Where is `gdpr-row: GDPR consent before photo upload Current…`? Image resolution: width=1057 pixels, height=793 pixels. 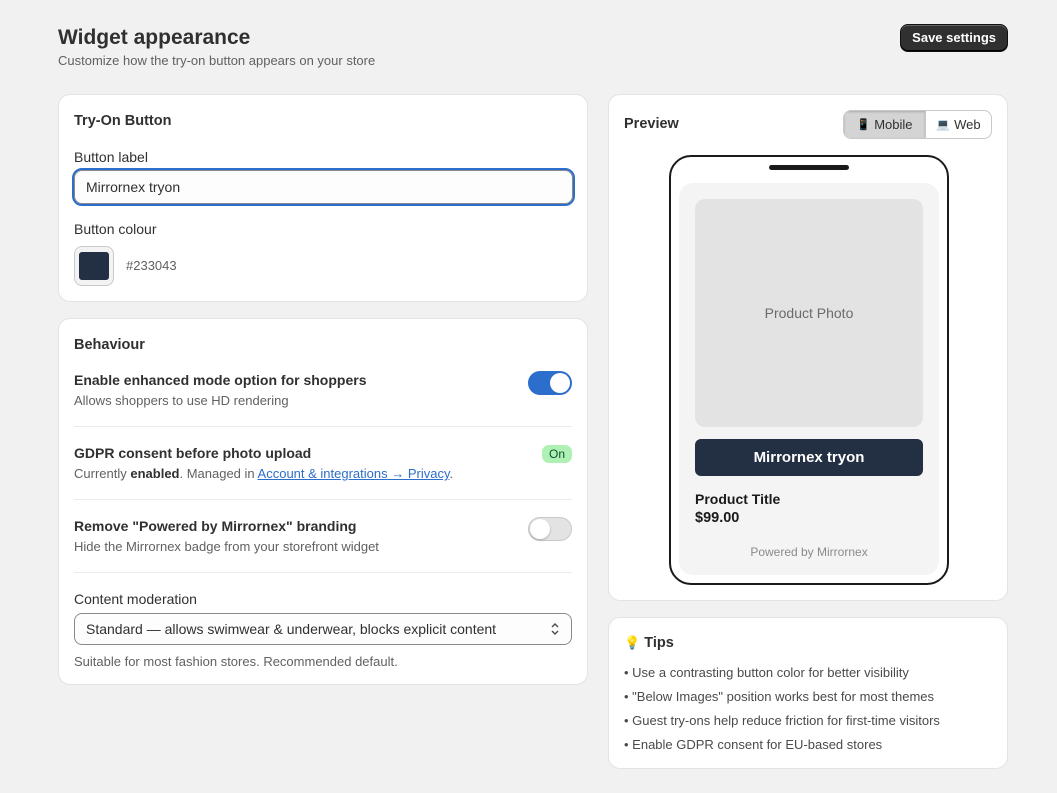
gdpr-row: GDPR consent before photo upload Current… is located at coordinates (323, 463).